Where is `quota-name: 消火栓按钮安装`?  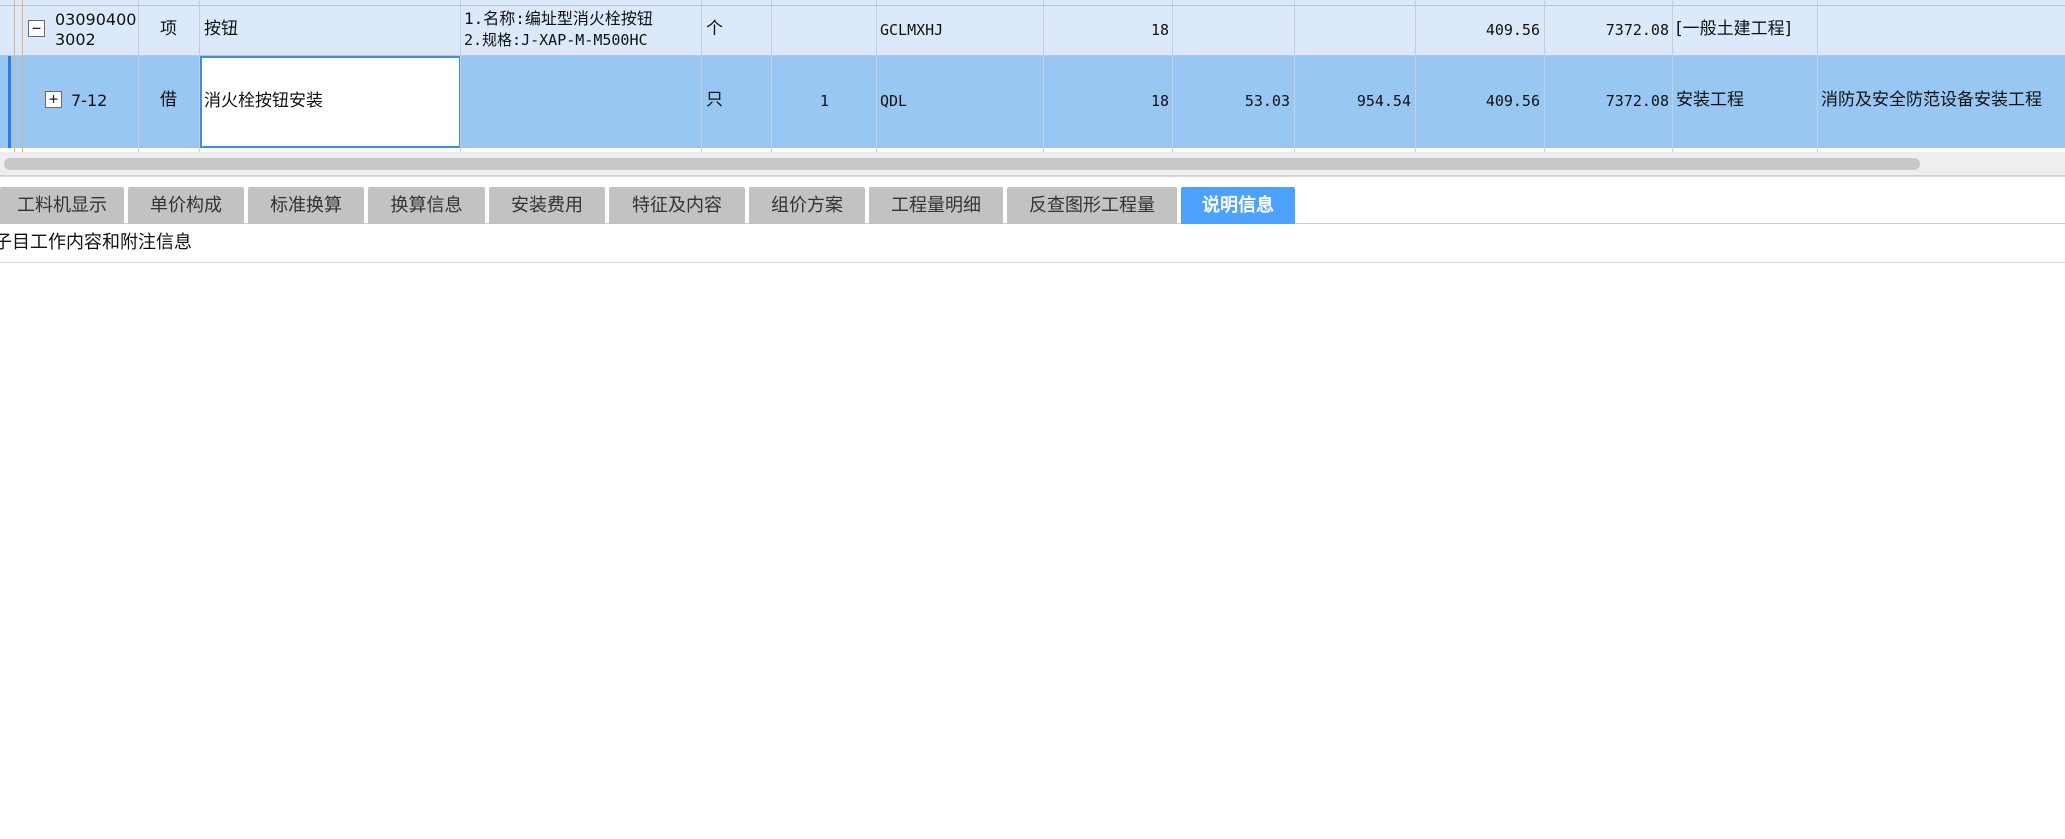
quota-name: 消火栓按钮安装 is located at coordinates (263, 101).